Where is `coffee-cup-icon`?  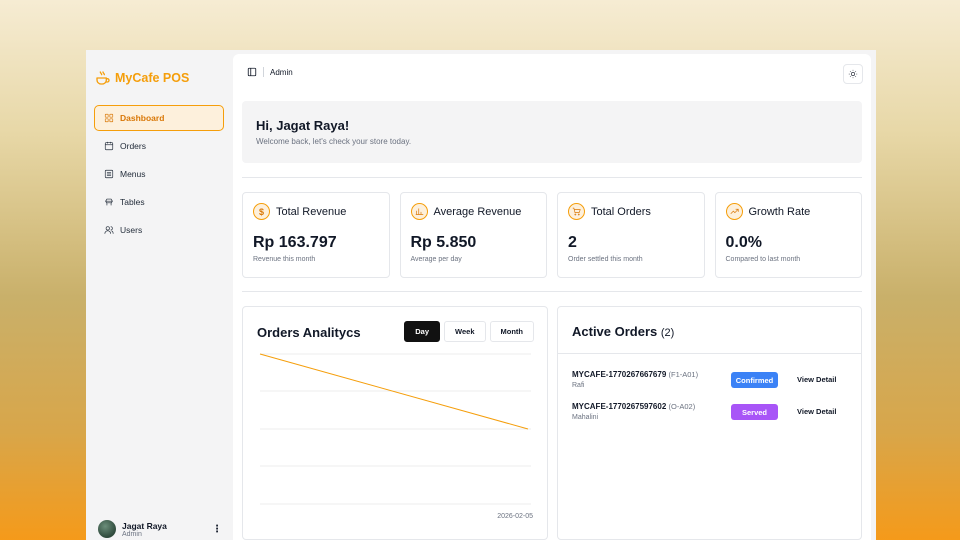
coffee-cup-icon is located at coordinates (103, 78).